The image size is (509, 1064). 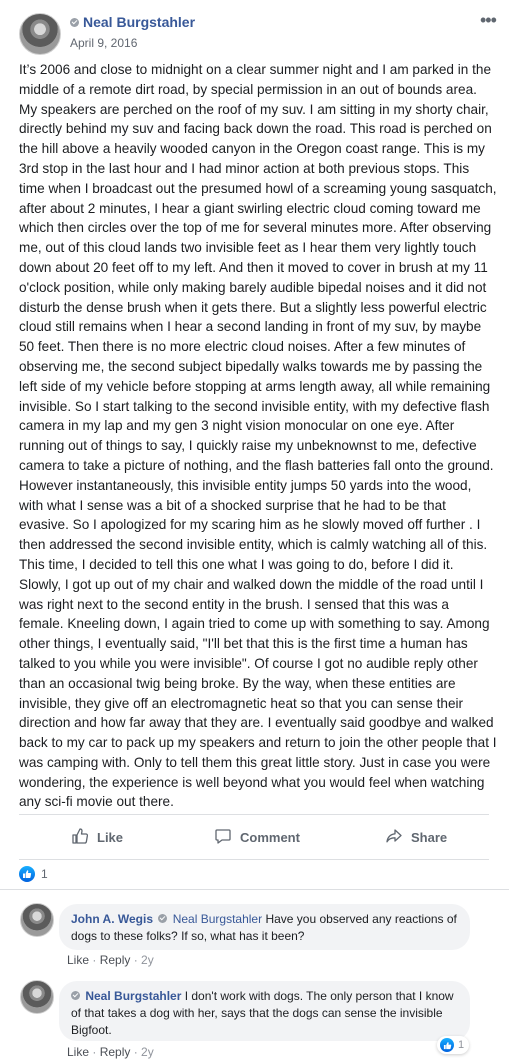 What do you see at coordinates (394, 837) in the screenshot?
I see `share-icon` at bounding box center [394, 837].